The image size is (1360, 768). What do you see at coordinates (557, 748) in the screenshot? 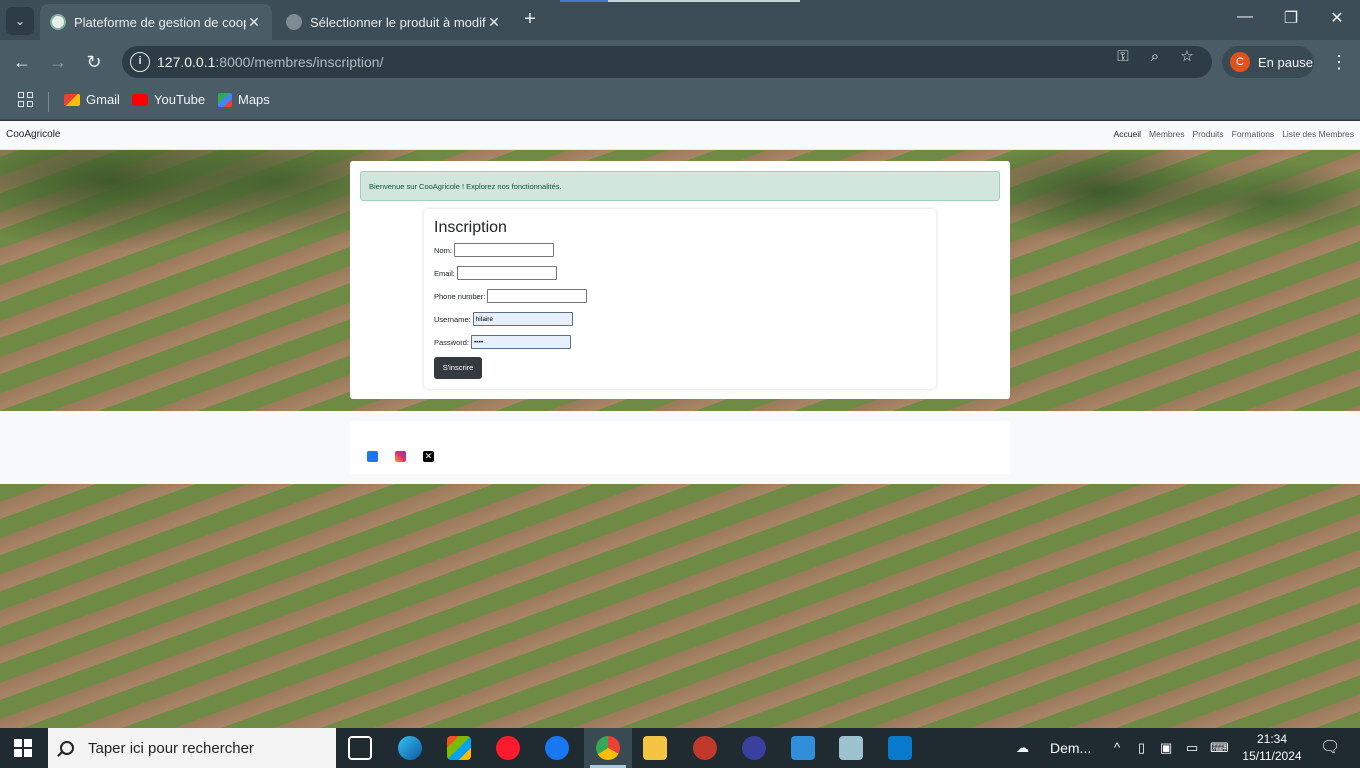
I see `facebook-app-icon` at bounding box center [557, 748].